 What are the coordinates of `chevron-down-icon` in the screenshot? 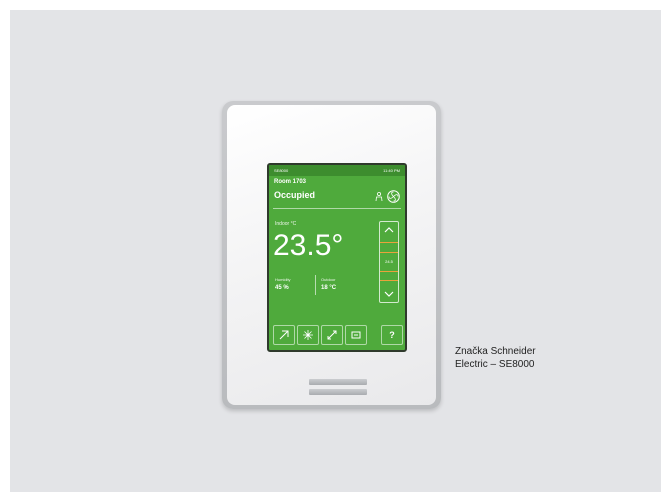 It's located at (389, 294).